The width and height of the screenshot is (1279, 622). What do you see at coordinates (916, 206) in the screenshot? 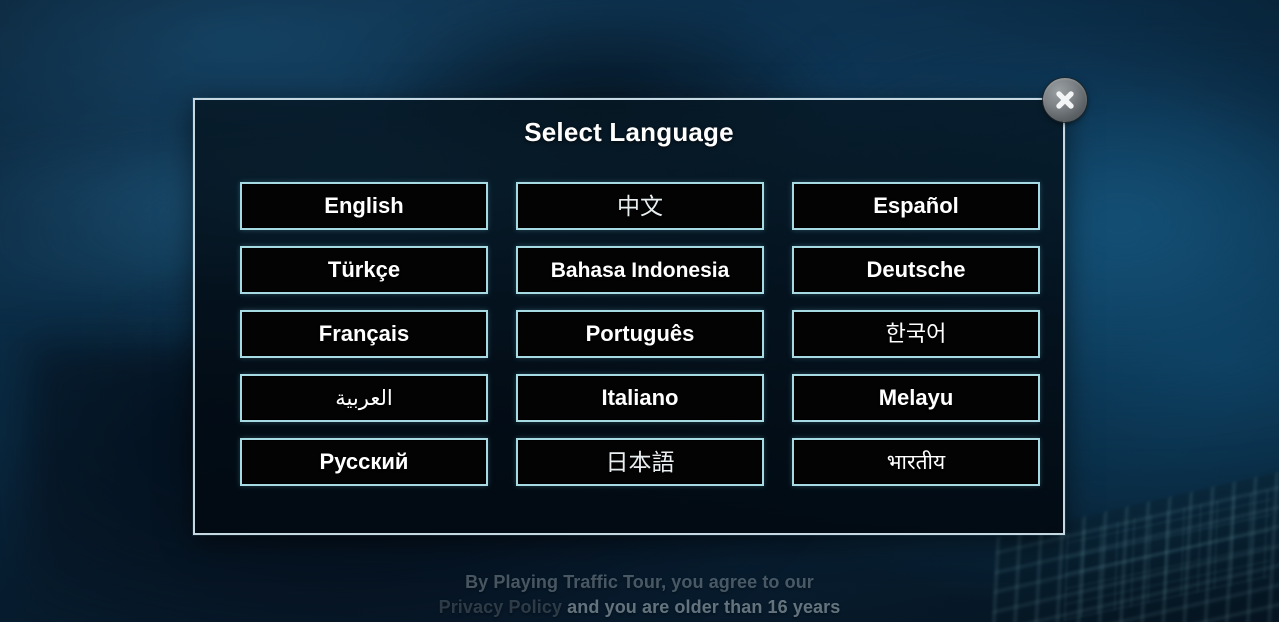
I see `language-button-spanish: Español` at bounding box center [916, 206].